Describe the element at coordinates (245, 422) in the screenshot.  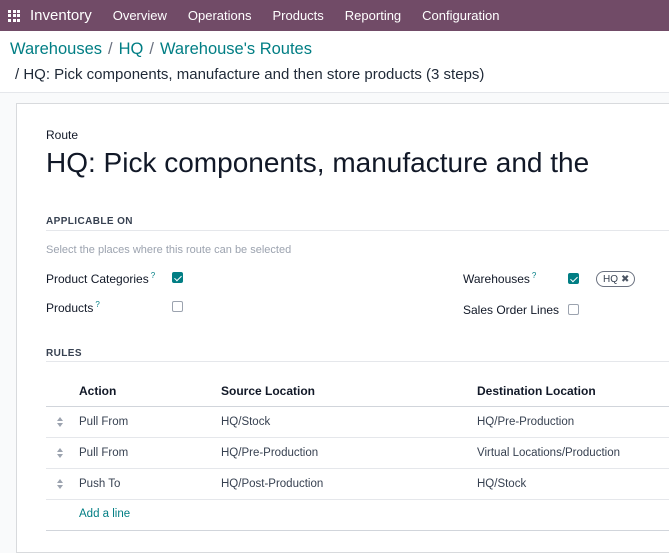
I see `rule-source: HQ/Stock` at that location.